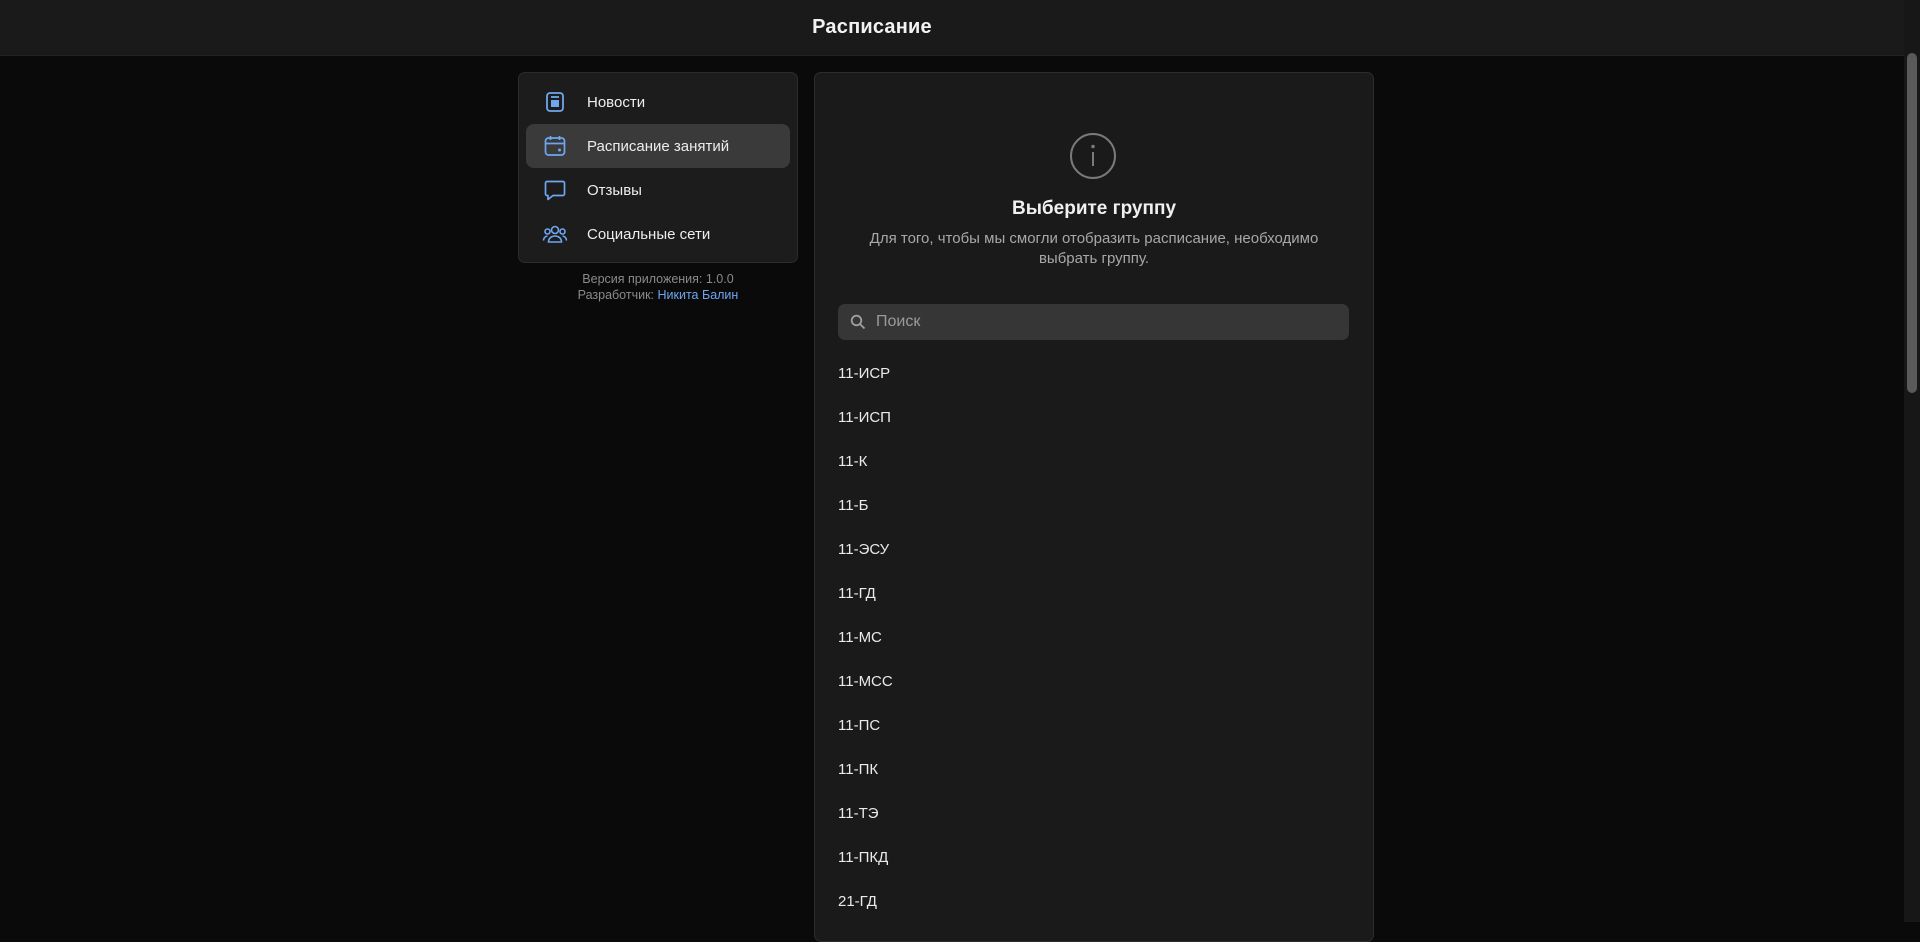  Describe the element at coordinates (1912, 461) in the screenshot. I see `scrollbar` at that location.